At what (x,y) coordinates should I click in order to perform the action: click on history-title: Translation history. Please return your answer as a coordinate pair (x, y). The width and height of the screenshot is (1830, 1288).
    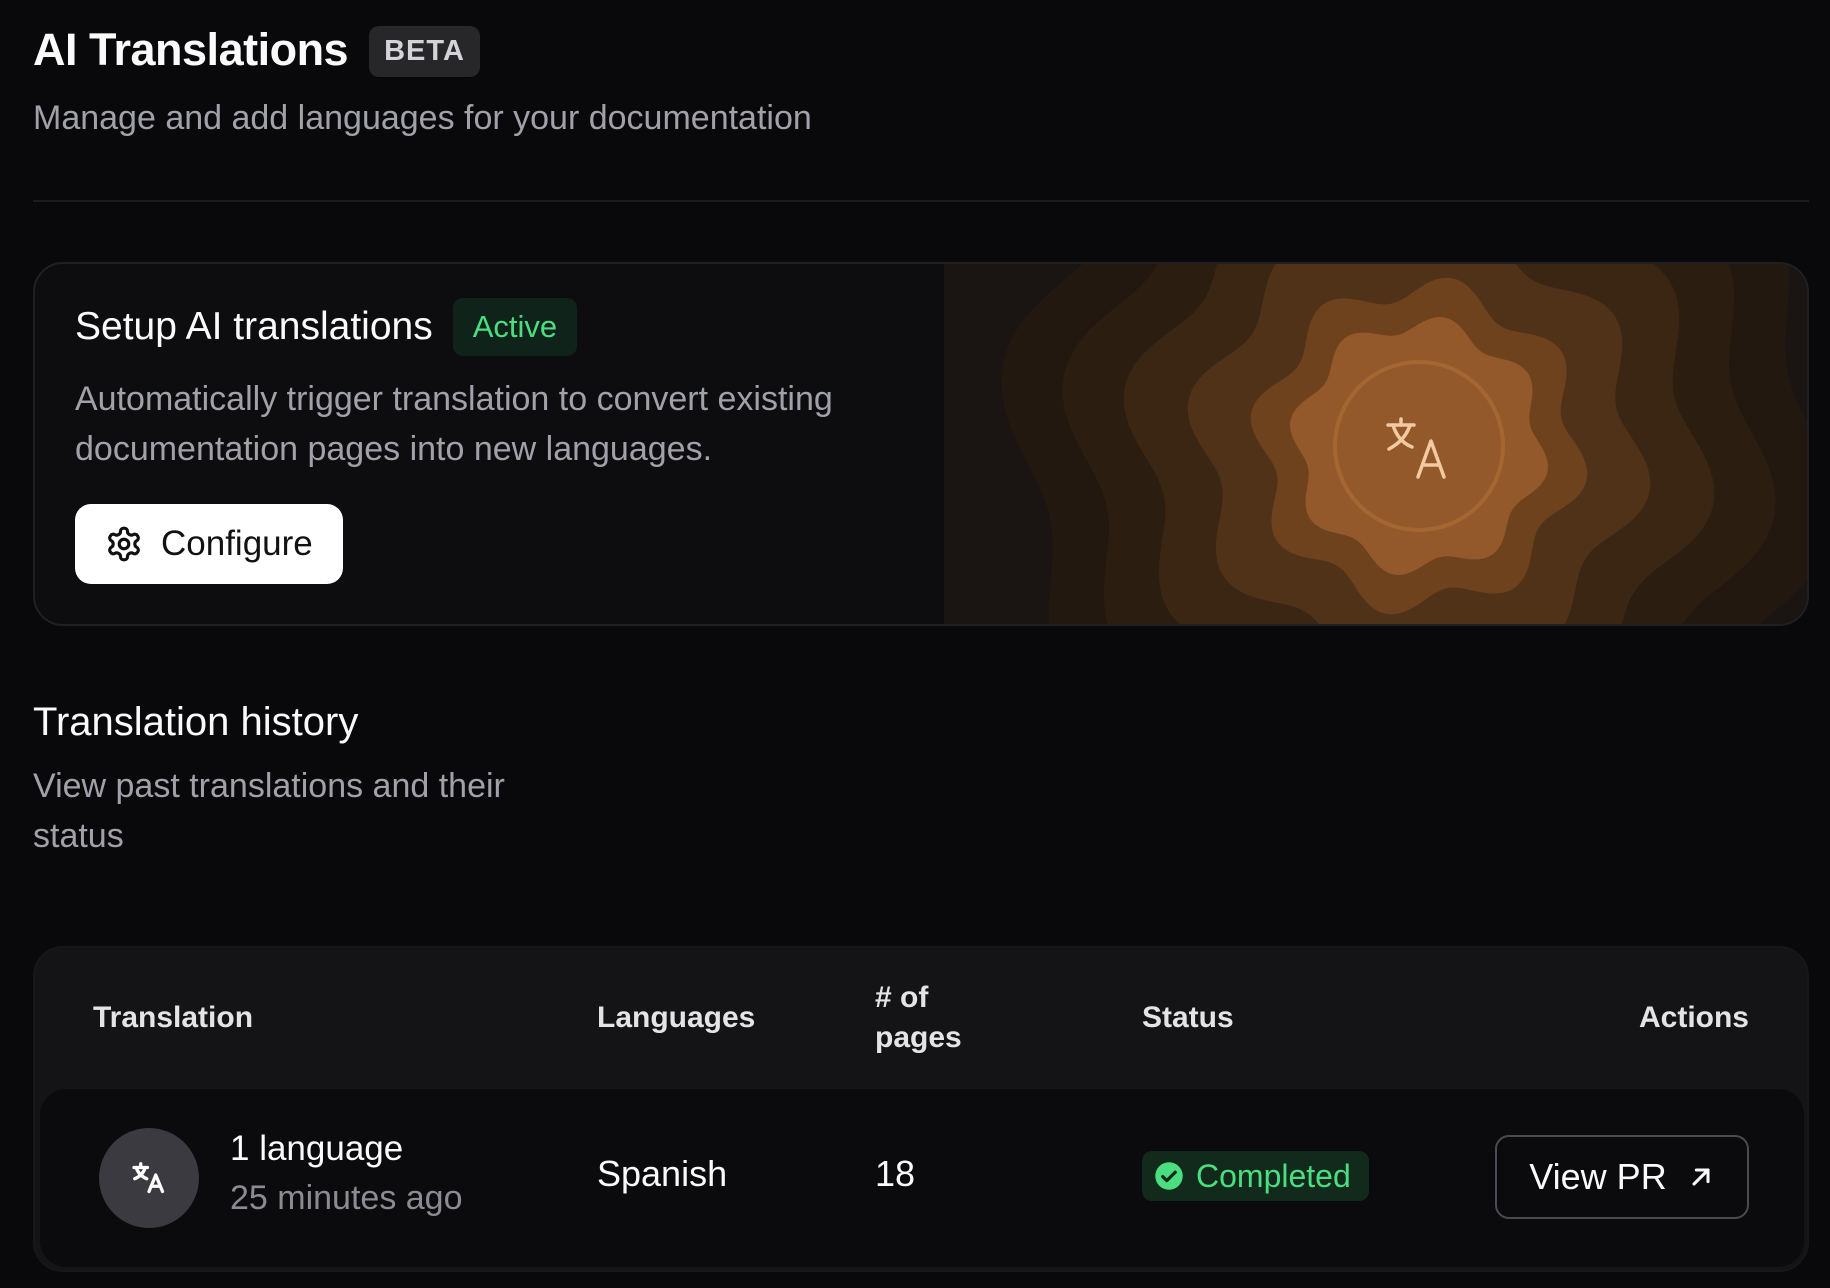
    Looking at the image, I should click on (196, 722).